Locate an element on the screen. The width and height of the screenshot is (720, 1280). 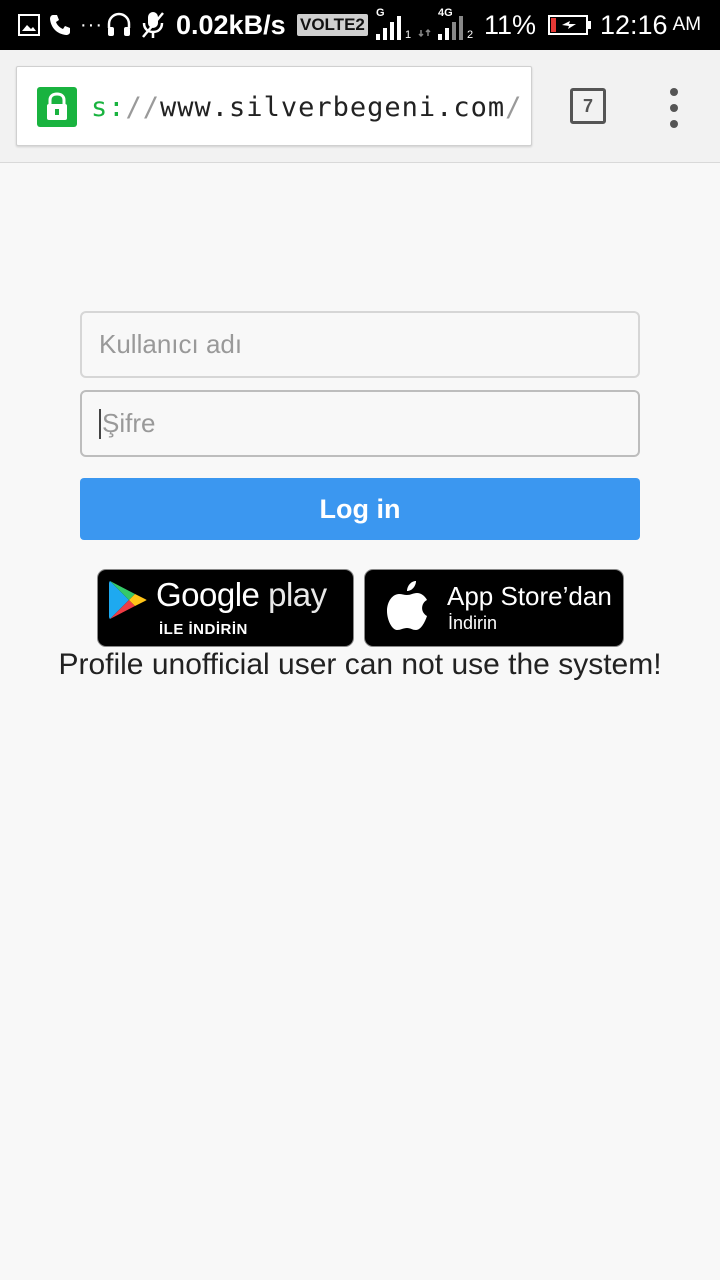
tab-count: 7 is located at coordinates (587, 105).